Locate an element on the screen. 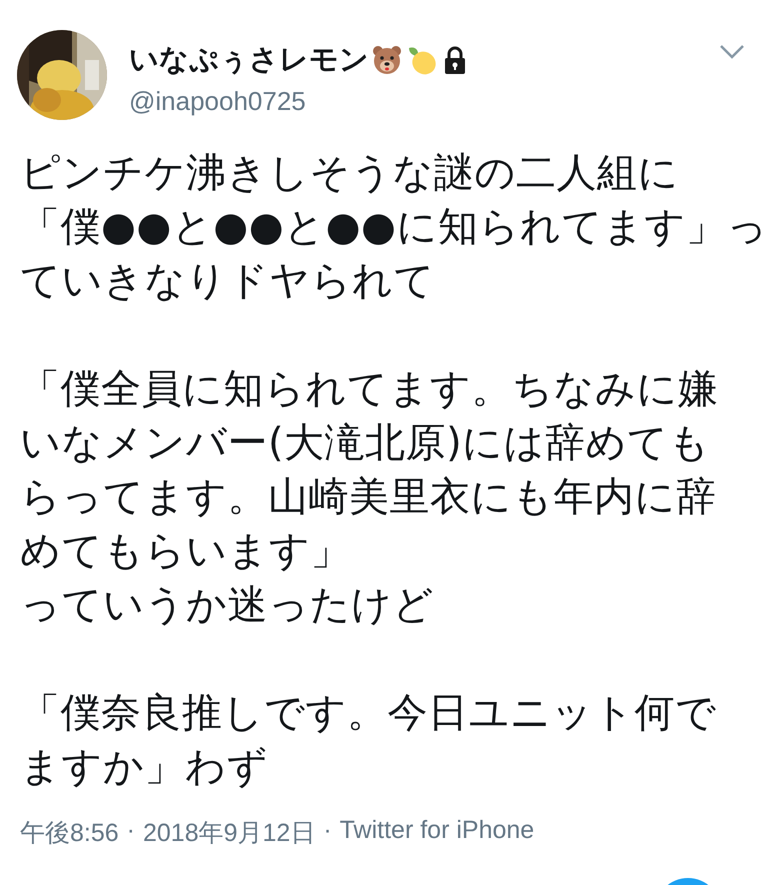 The height and width of the screenshot is (885, 769). bear-icon is located at coordinates (387, 60).